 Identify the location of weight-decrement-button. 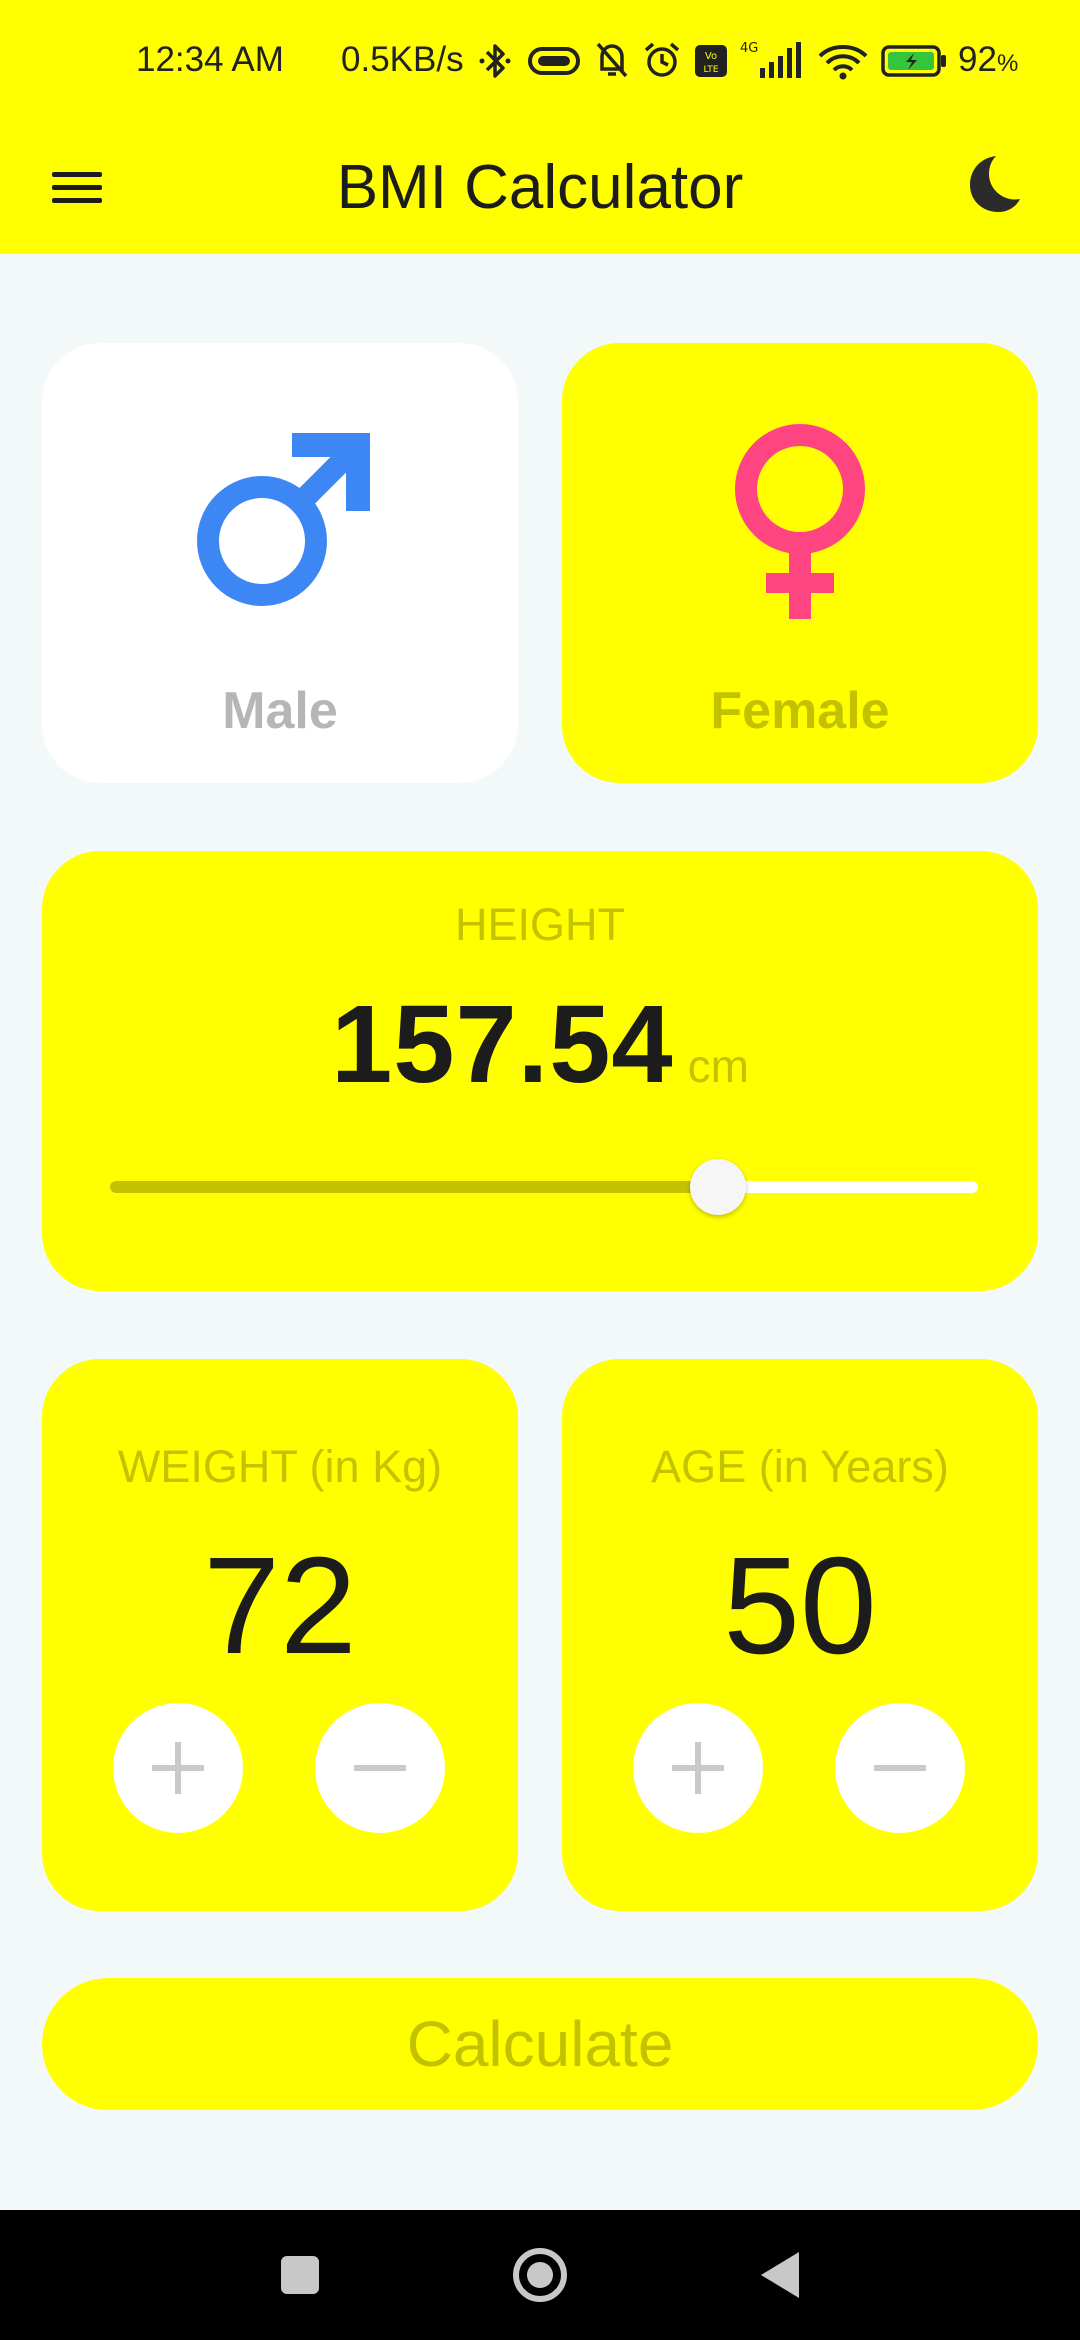
(380, 1768).